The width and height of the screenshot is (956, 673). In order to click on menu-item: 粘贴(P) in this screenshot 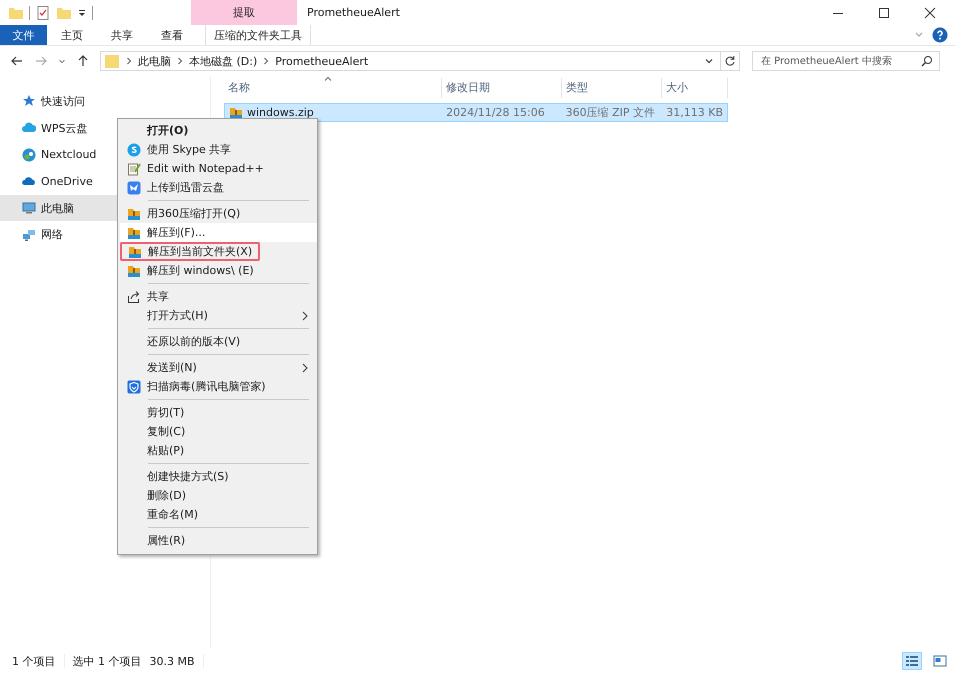, I will do `click(218, 450)`.